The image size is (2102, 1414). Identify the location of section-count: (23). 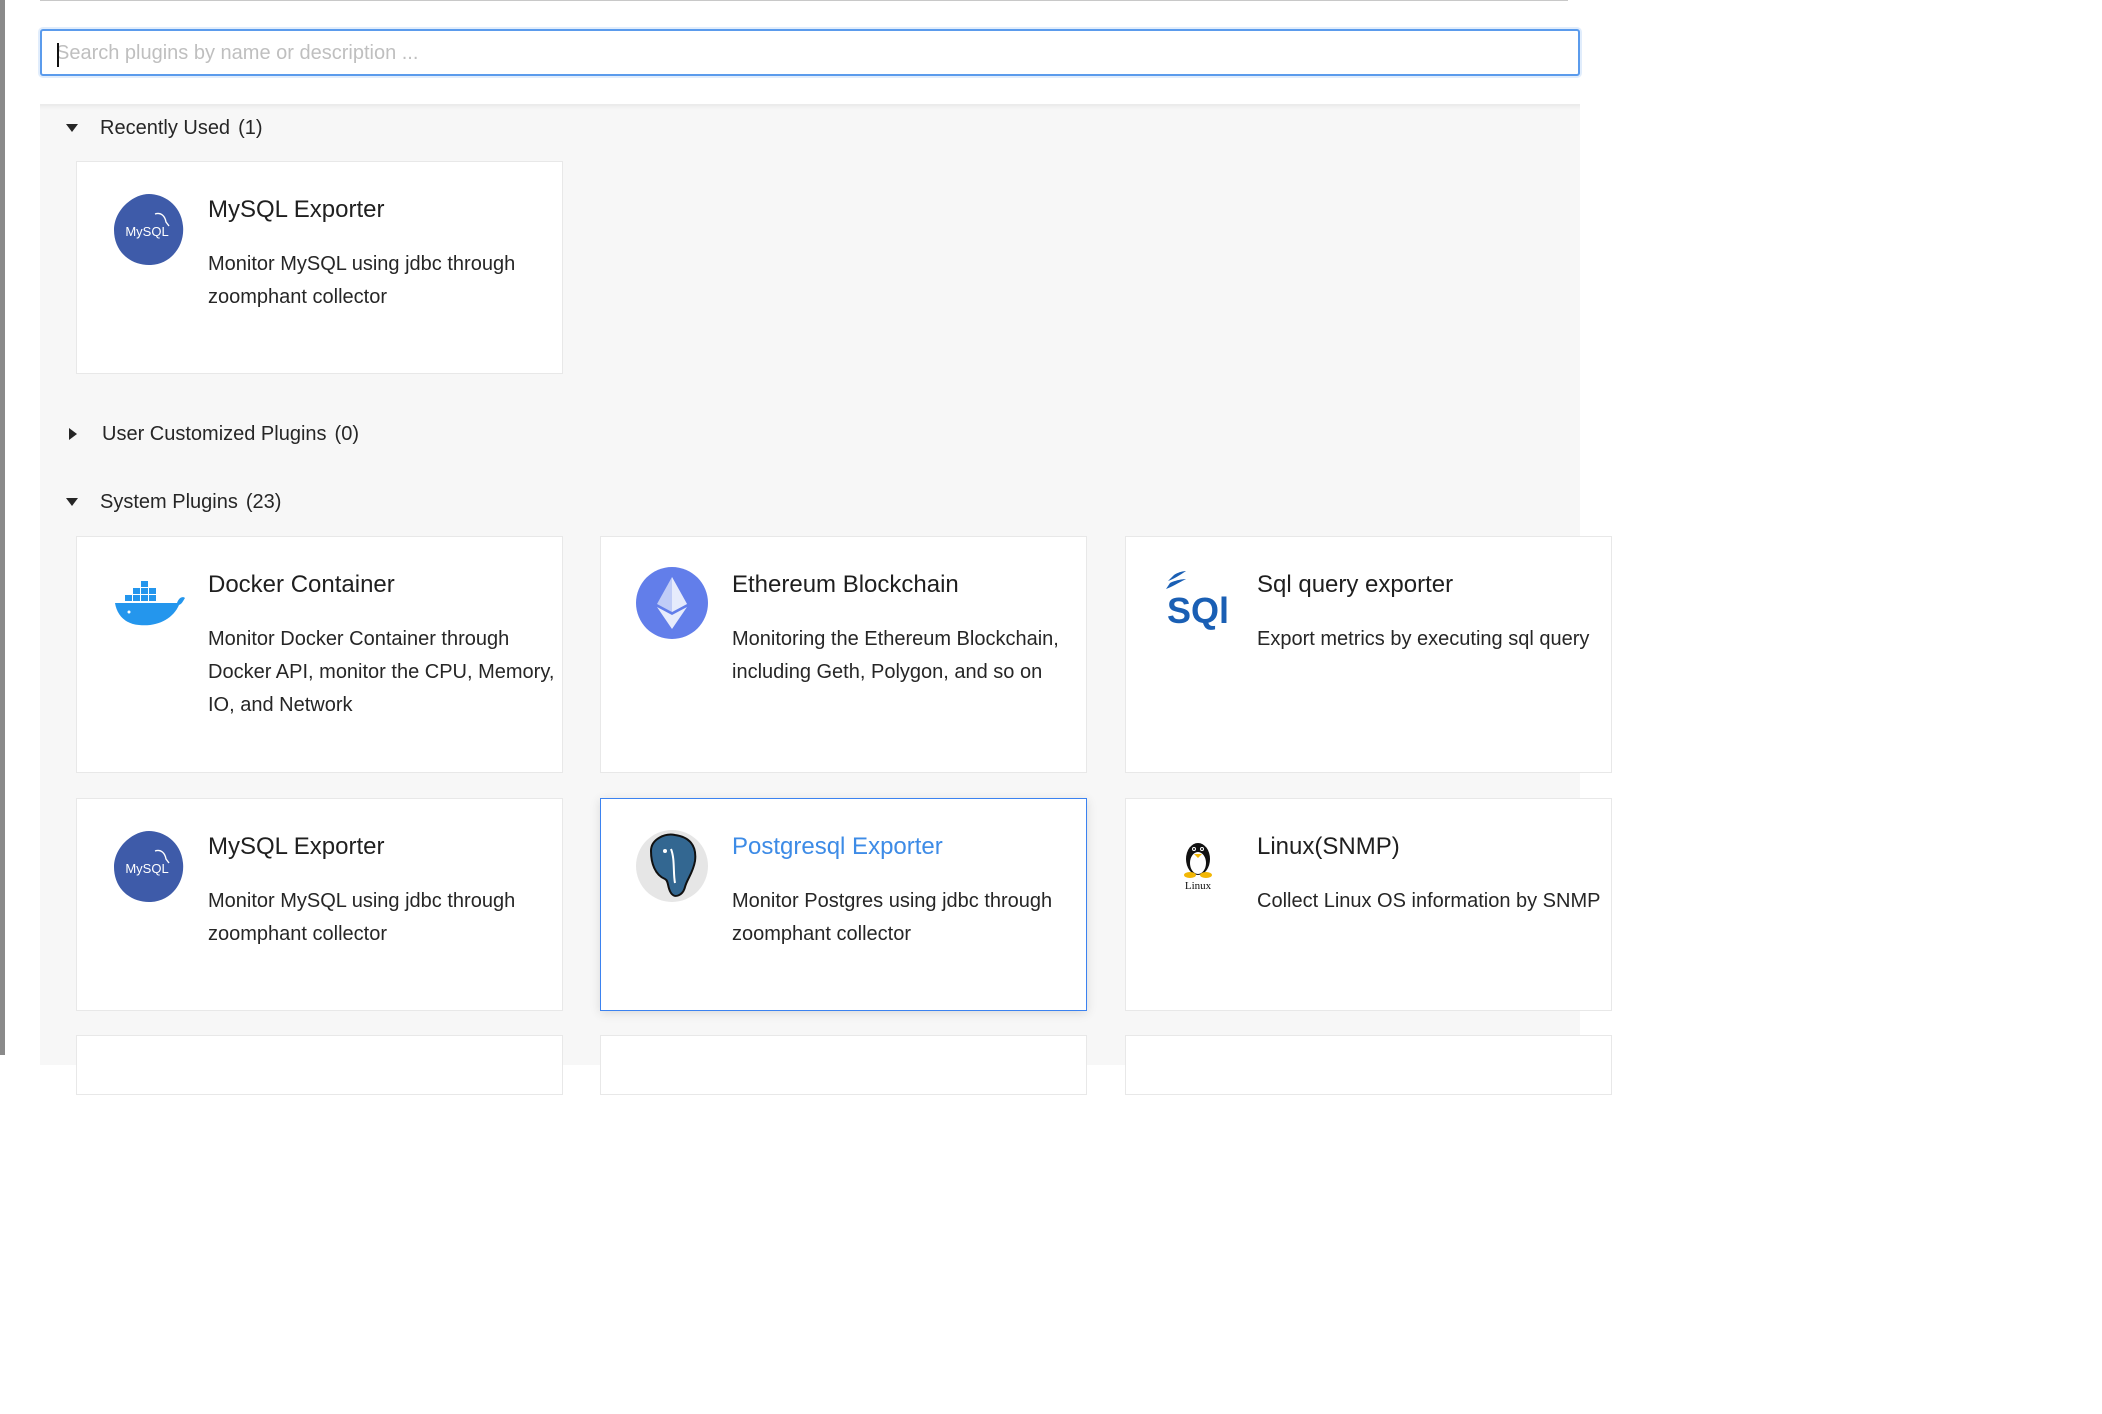
(263, 501).